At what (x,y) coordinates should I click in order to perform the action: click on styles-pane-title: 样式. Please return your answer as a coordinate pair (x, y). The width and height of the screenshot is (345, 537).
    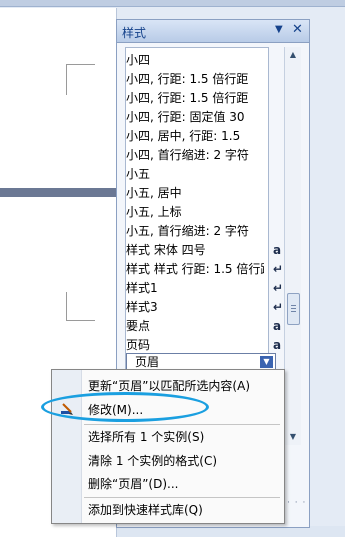
    Looking at the image, I should click on (134, 33).